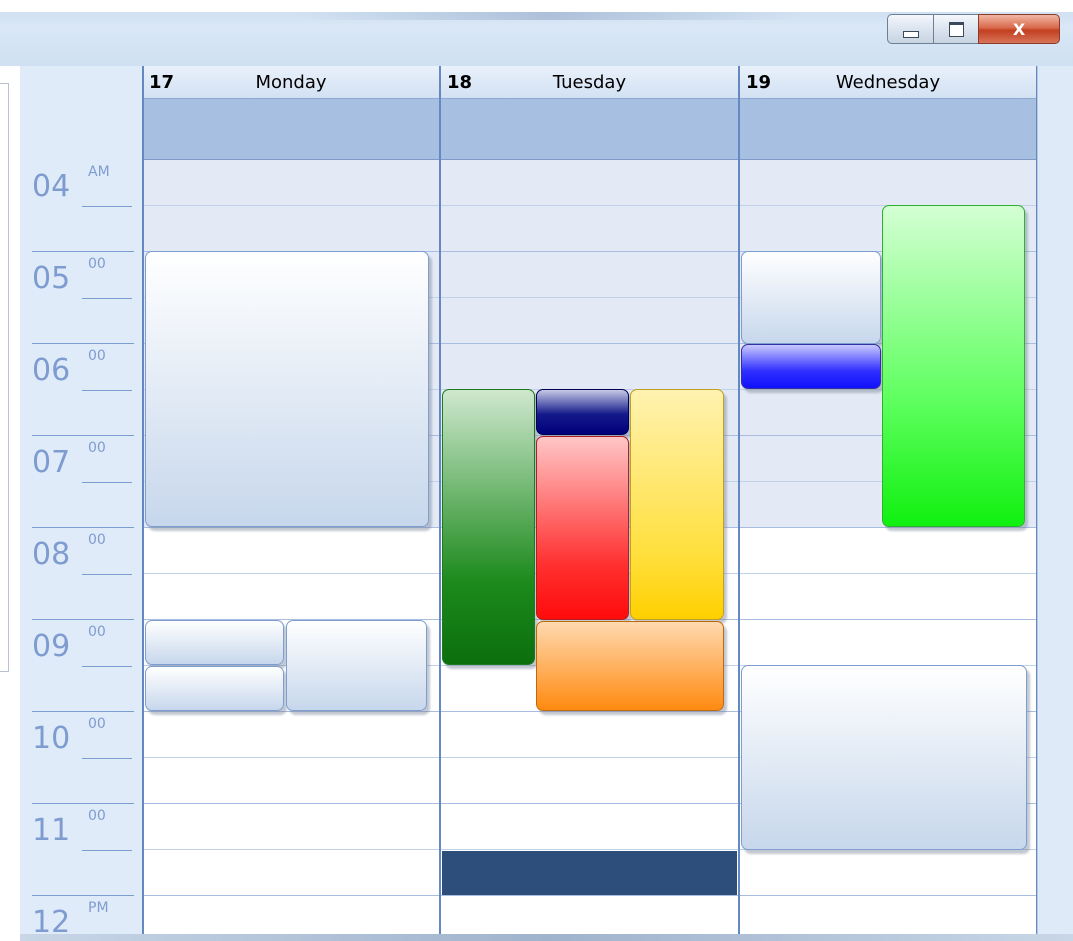  I want to click on title-bar-shade, so click(550, 16).